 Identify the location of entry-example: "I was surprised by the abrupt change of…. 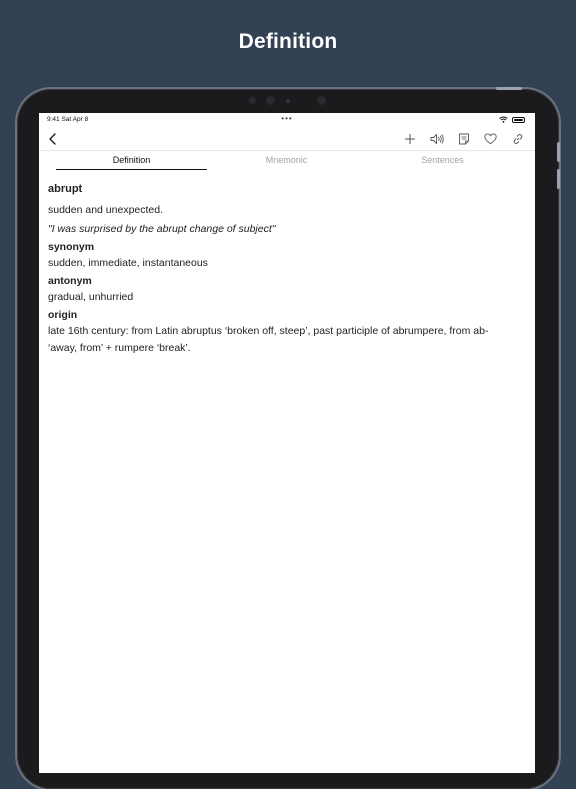
(162, 229).